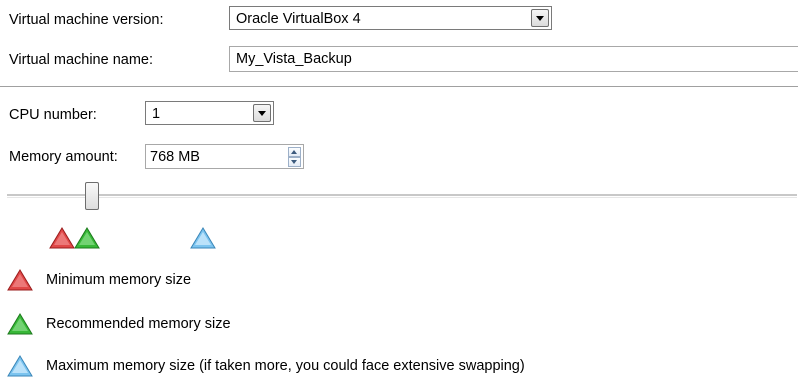  Describe the element at coordinates (62, 238) in the screenshot. I see `minimum-marker-icon` at that location.